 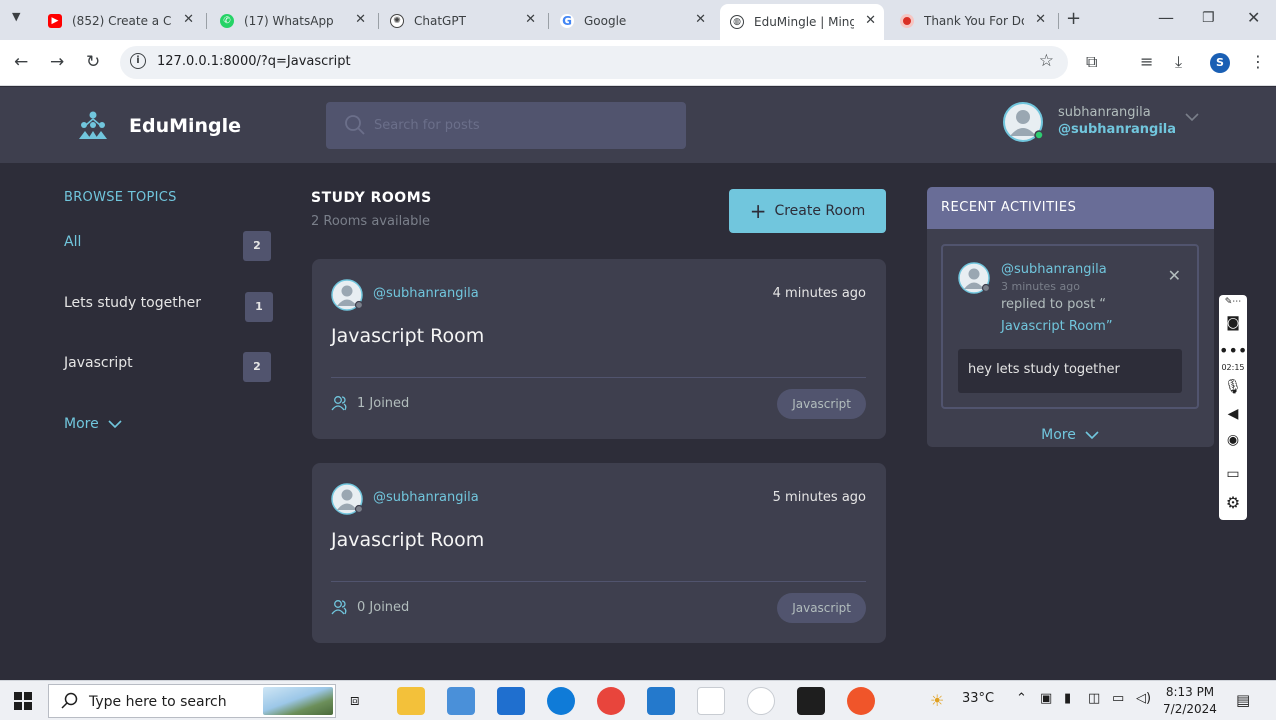 I want to click on vscode-icon, so click(x=661, y=701).